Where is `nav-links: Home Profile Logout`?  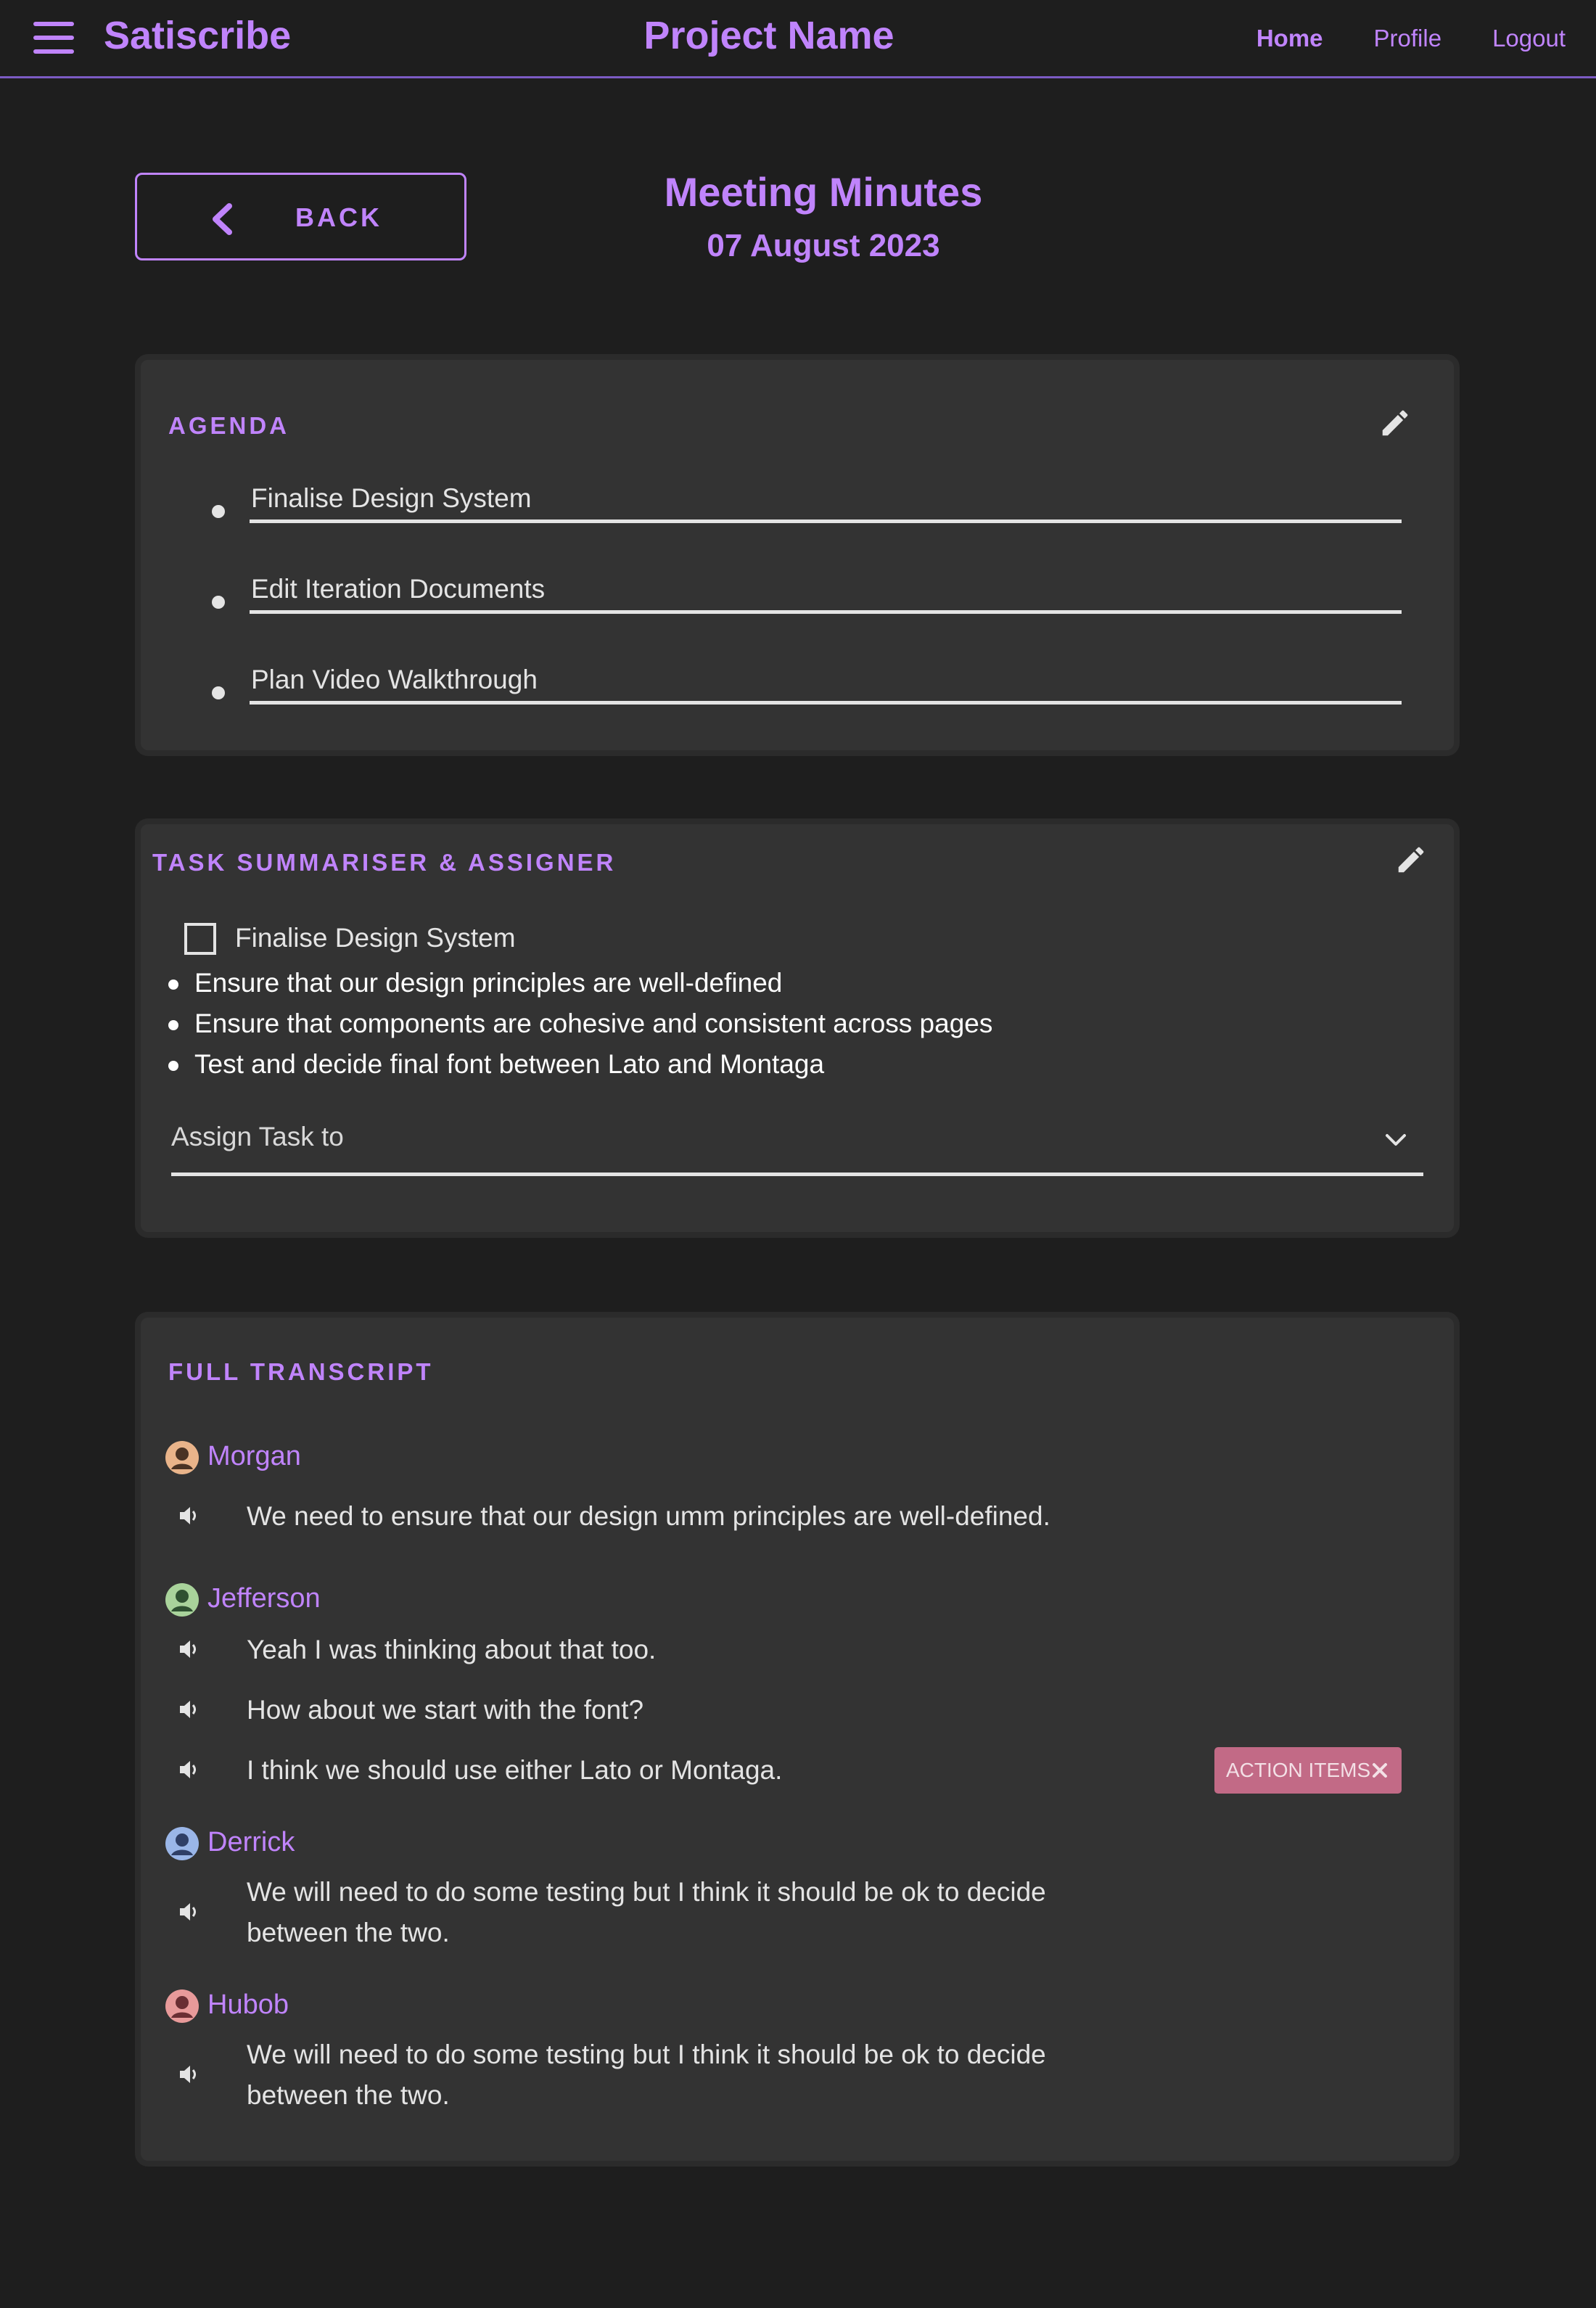 nav-links: Home Profile Logout is located at coordinates (1411, 38).